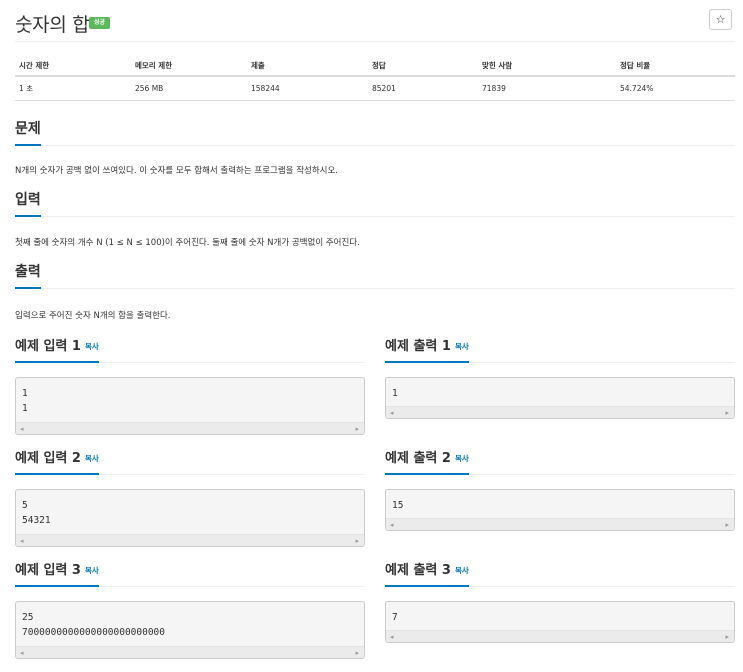  Describe the element at coordinates (675, 88) in the screenshot. I see `accept-ratio-value: 54.724%` at that location.